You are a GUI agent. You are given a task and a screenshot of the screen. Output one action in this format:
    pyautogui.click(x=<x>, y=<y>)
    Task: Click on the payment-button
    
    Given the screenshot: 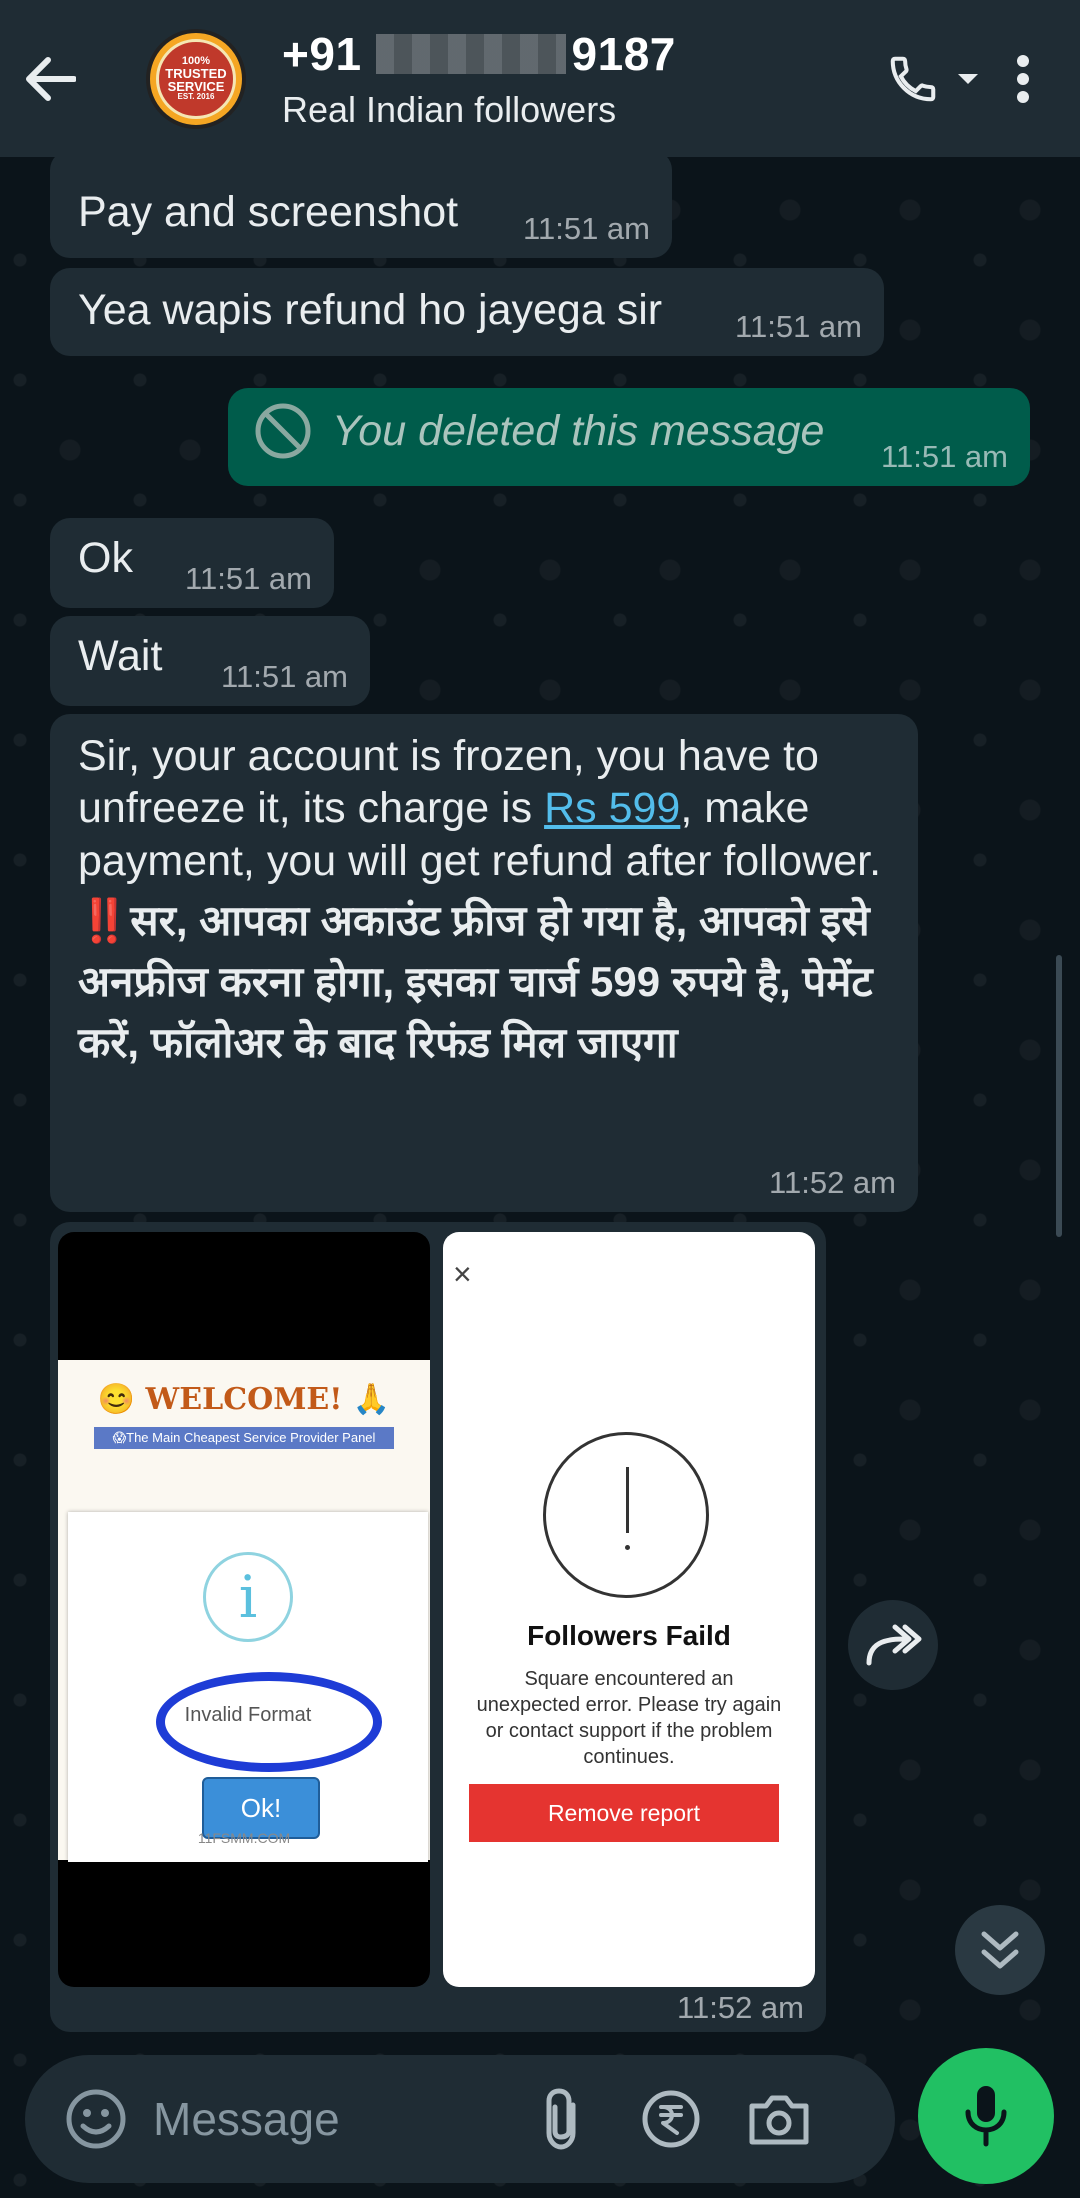 What is the action you would take?
    pyautogui.click(x=671, y=2119)
    